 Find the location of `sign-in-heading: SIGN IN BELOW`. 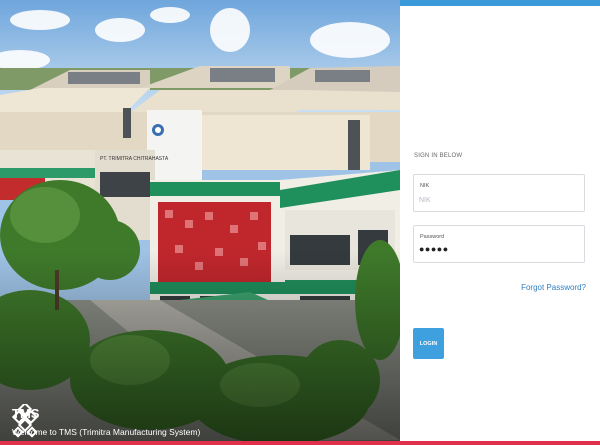

sign-in-heading: SIGN IN BELOW is located at coordinates (438, 156).